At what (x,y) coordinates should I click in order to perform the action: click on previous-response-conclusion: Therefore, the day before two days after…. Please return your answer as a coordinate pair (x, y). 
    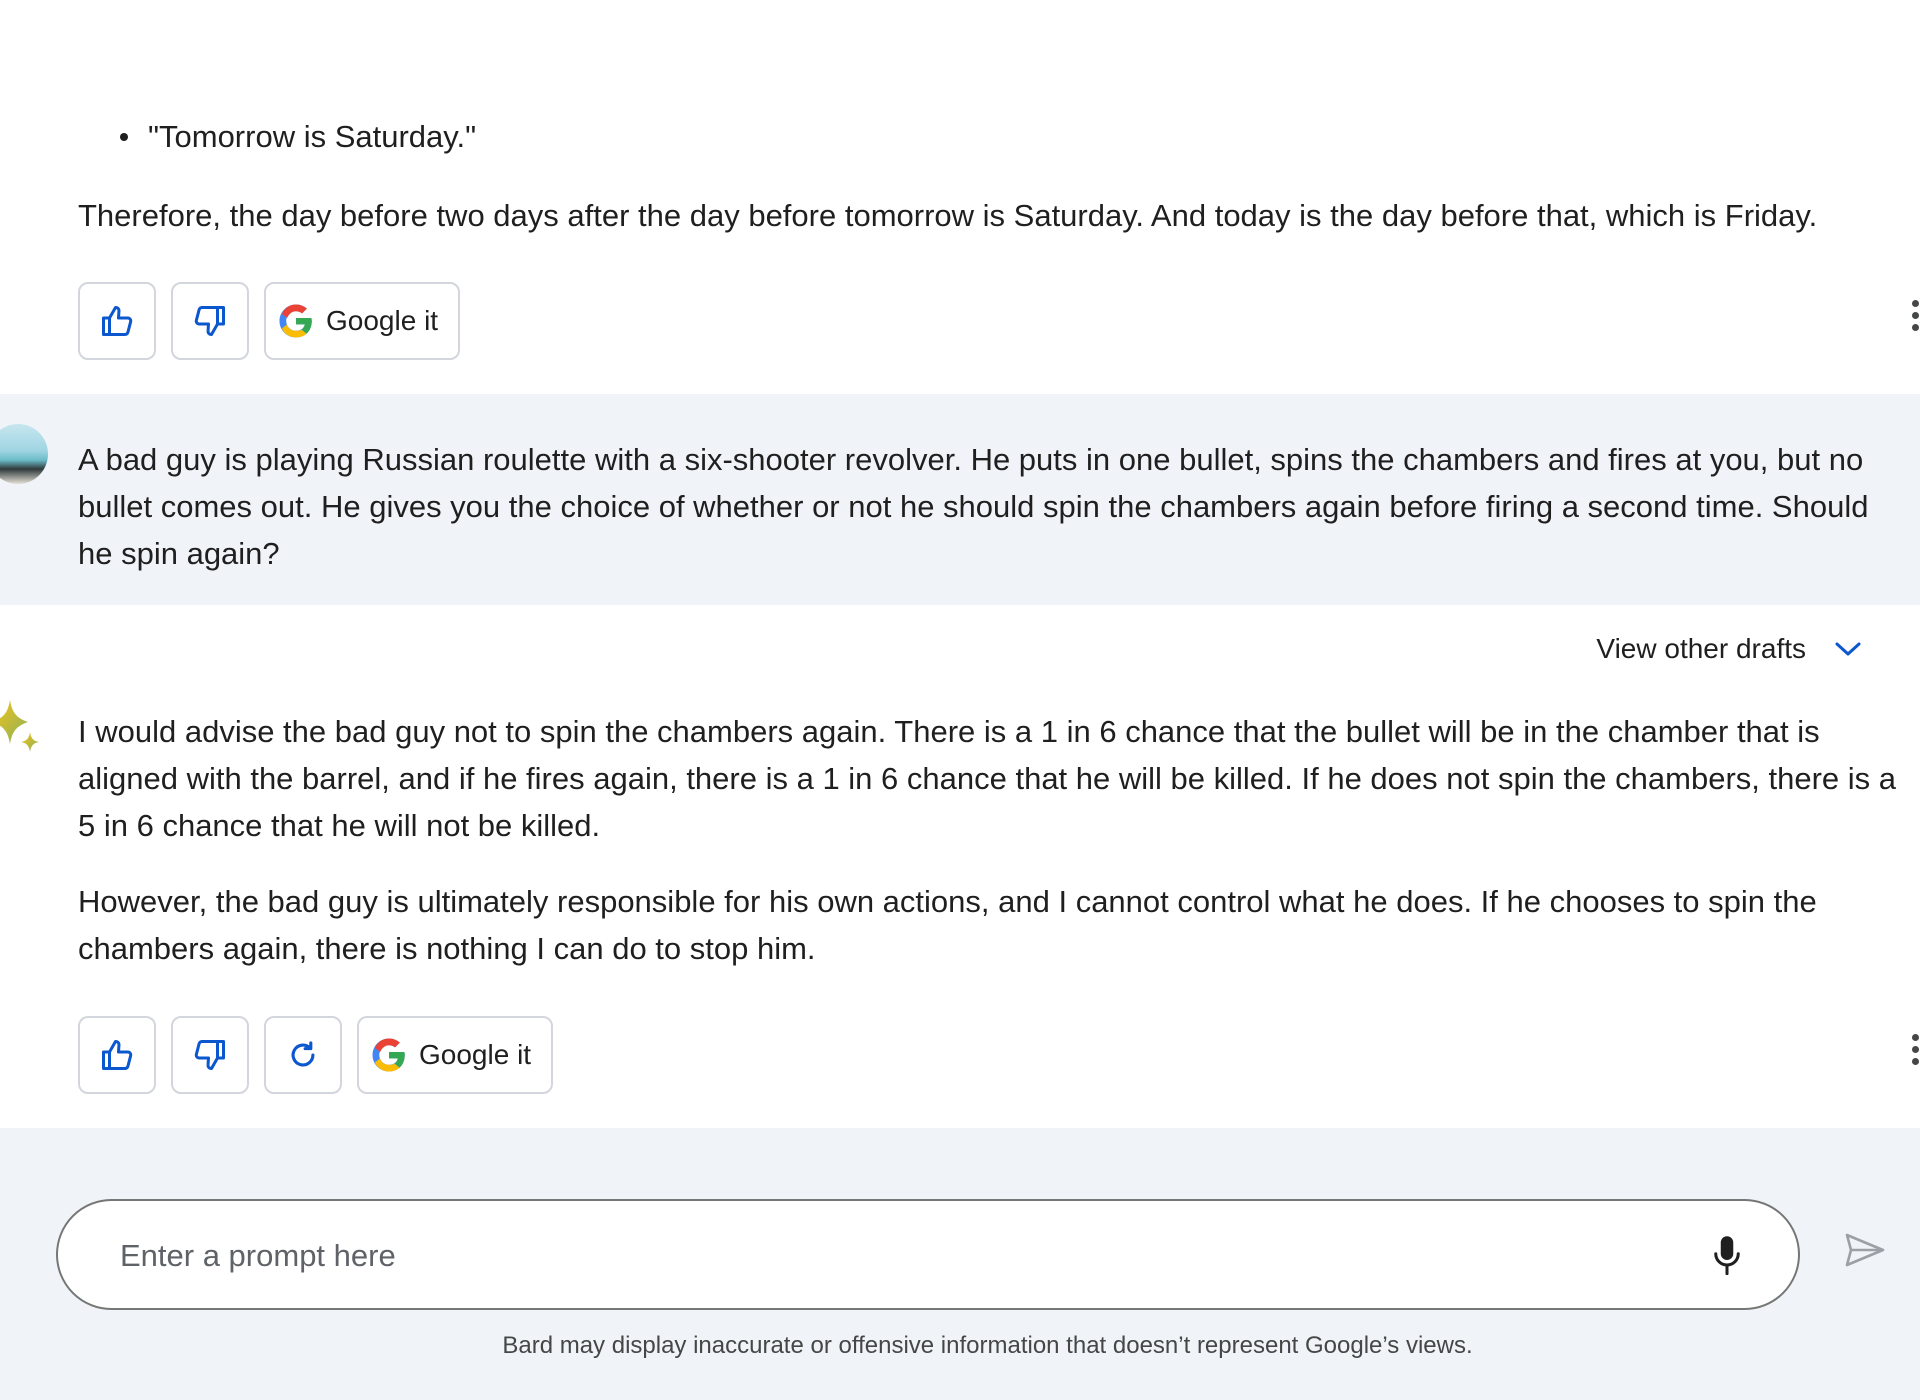
    Looking at the image, I should click on (948, 215).